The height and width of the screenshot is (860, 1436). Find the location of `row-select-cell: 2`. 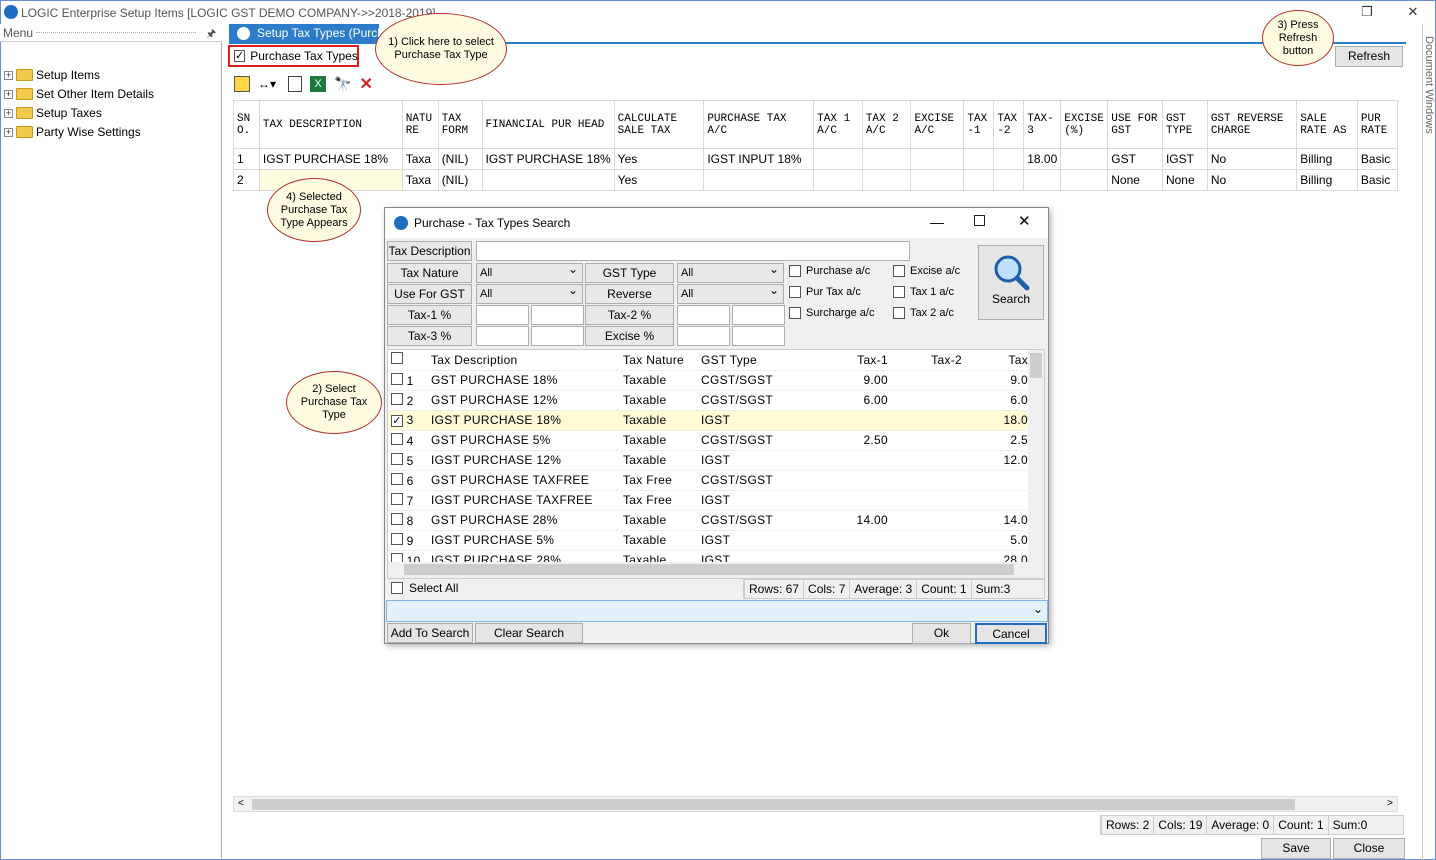

row-select-cell: 2 is located at coordinates (408, 400).